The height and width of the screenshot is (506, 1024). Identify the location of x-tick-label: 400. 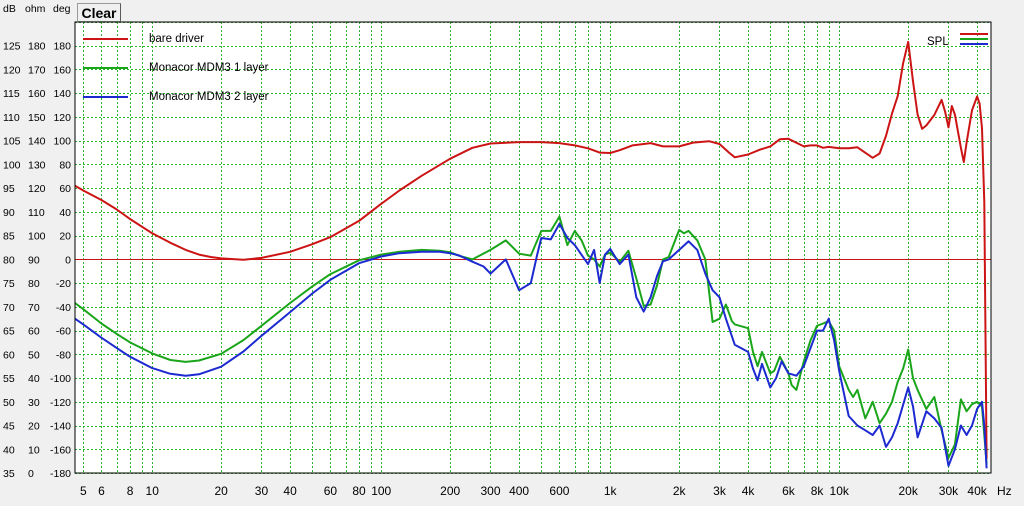
(519, 491).